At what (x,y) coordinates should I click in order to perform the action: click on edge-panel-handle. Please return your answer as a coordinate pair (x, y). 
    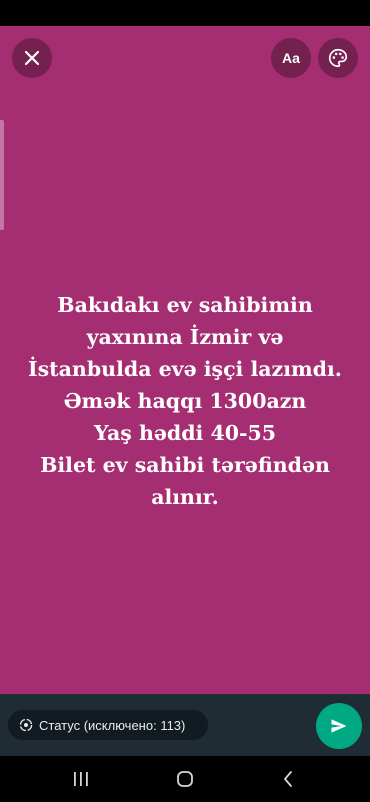
    Looking at the image, I should click on (2, 175).